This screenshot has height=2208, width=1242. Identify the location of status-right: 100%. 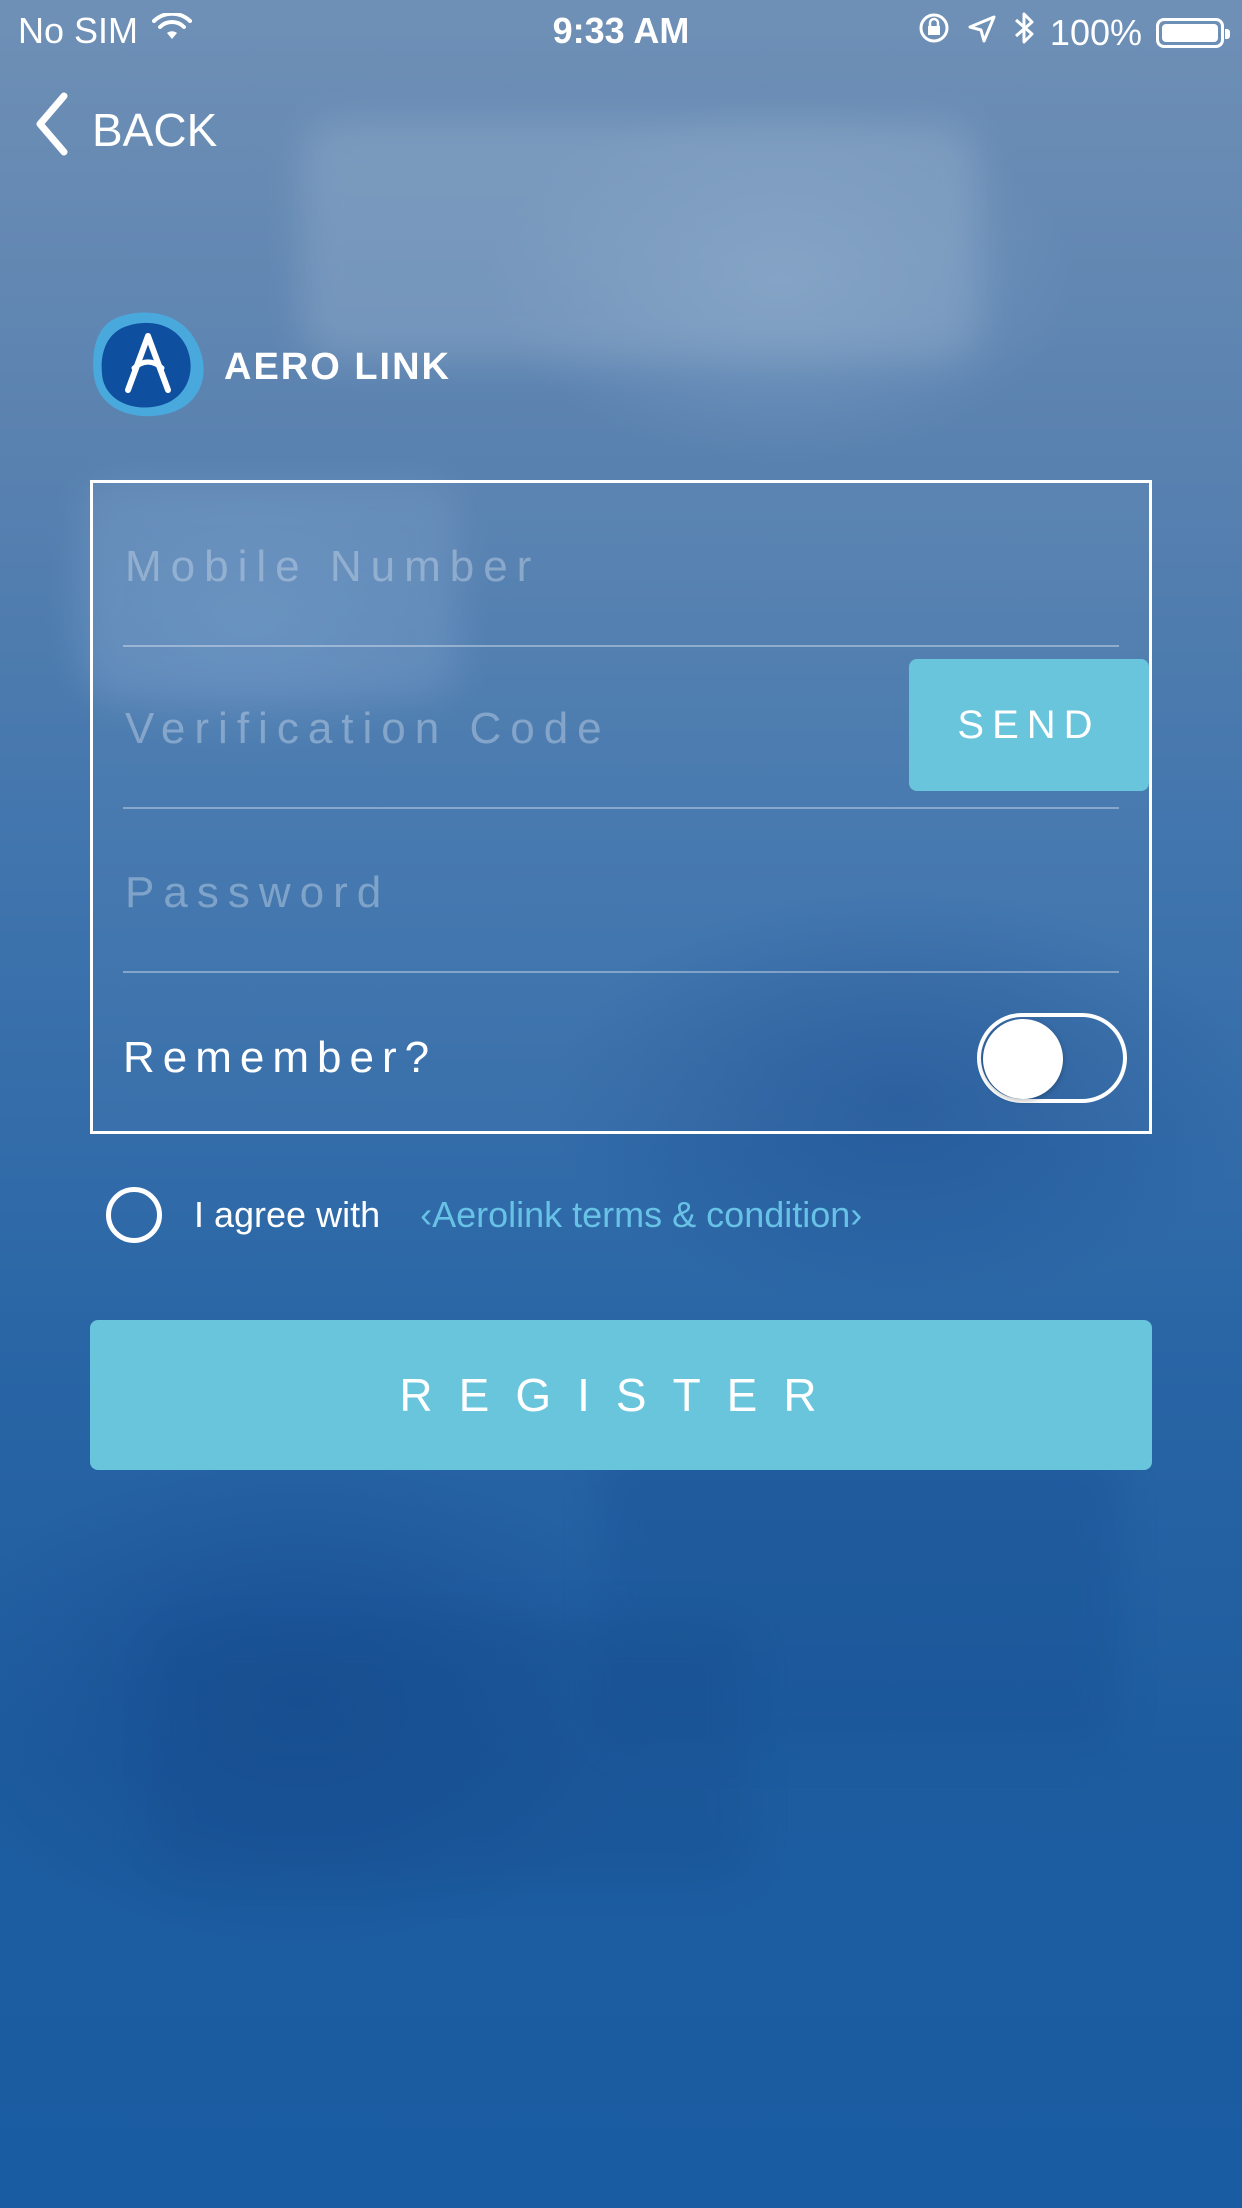
(1073, 32).